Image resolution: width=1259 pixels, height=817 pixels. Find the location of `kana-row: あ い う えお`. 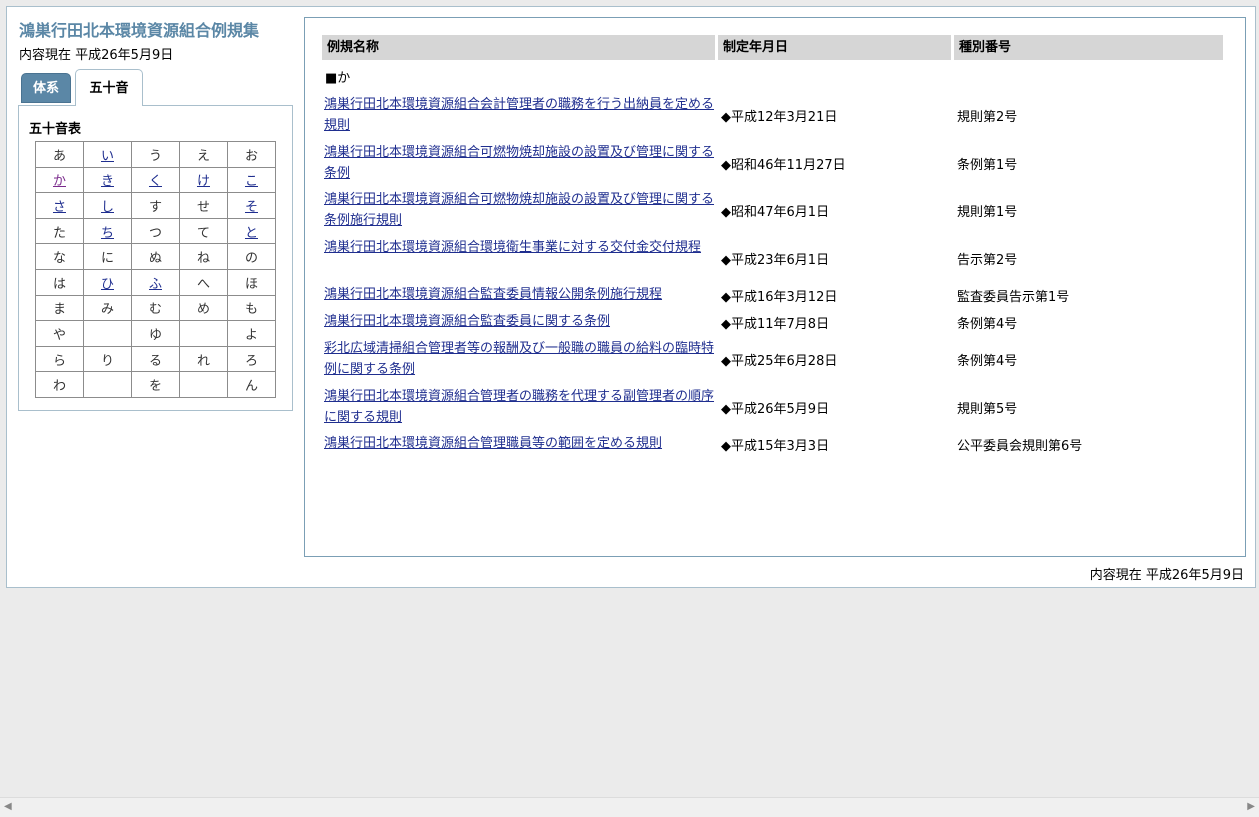

kana-row: あ い う えお is located at coordinates (155, 154).